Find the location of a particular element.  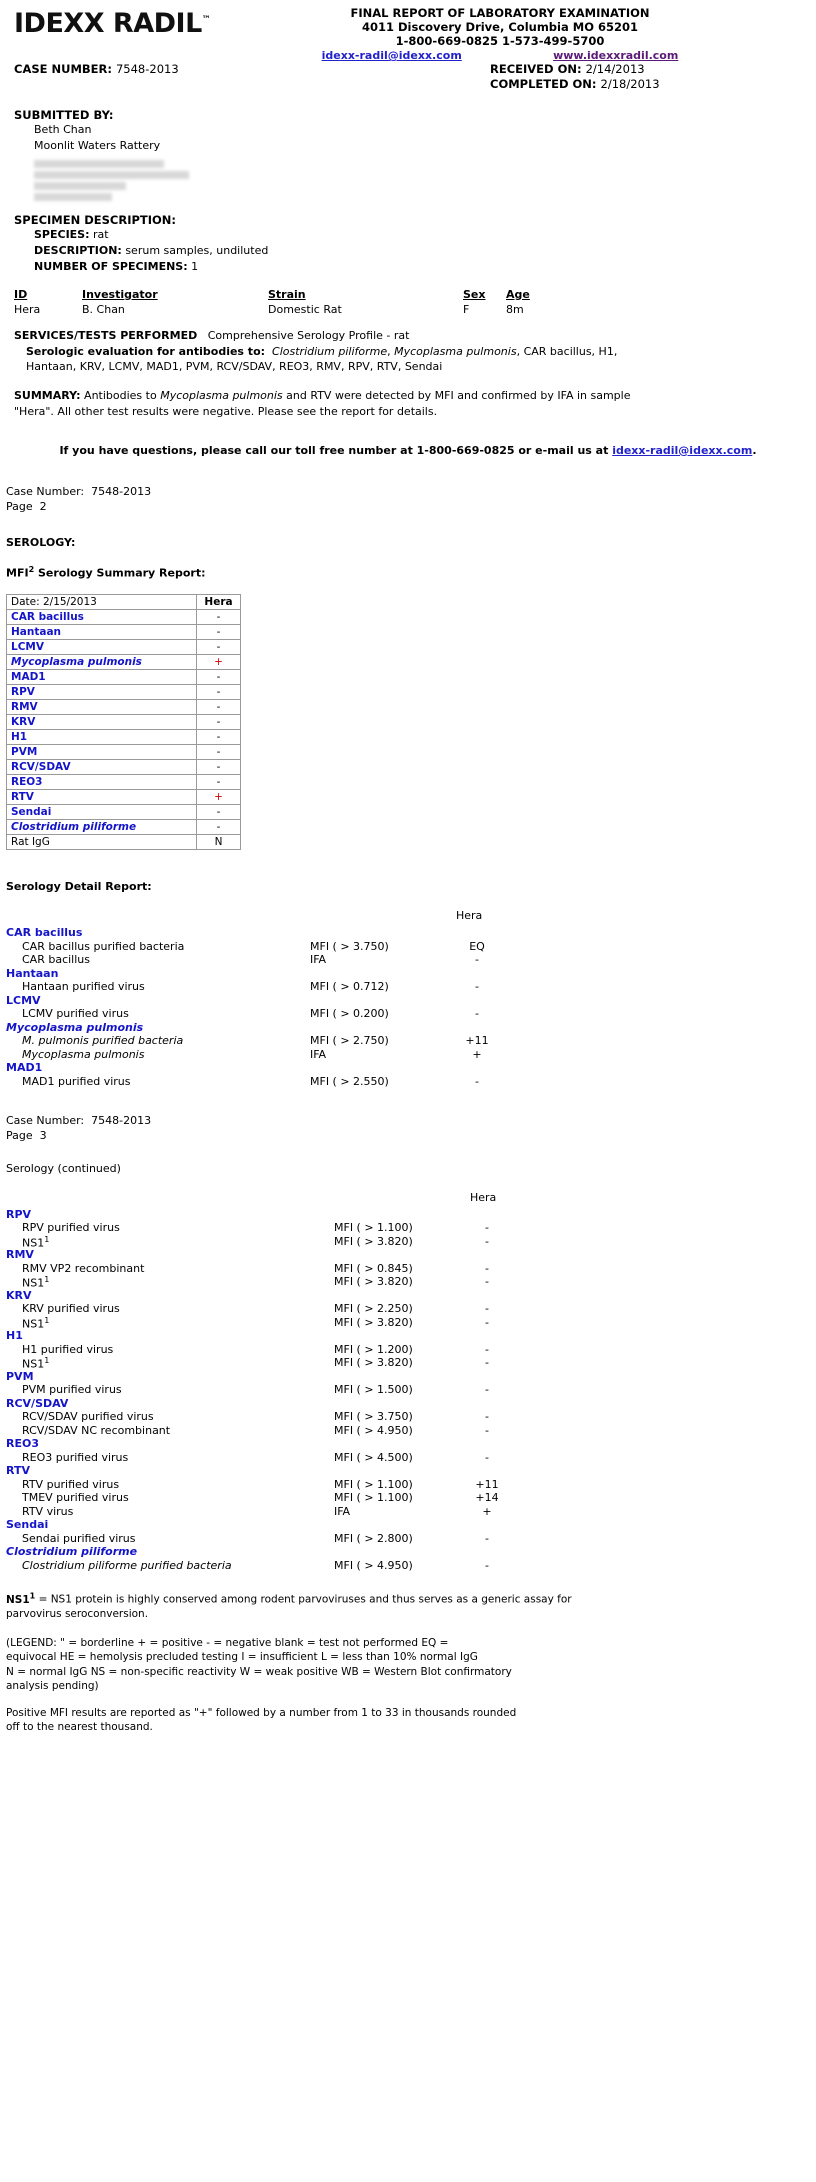

positive-note-line-2: off to the nearest thousand. is located at coordinates (79, 1727).